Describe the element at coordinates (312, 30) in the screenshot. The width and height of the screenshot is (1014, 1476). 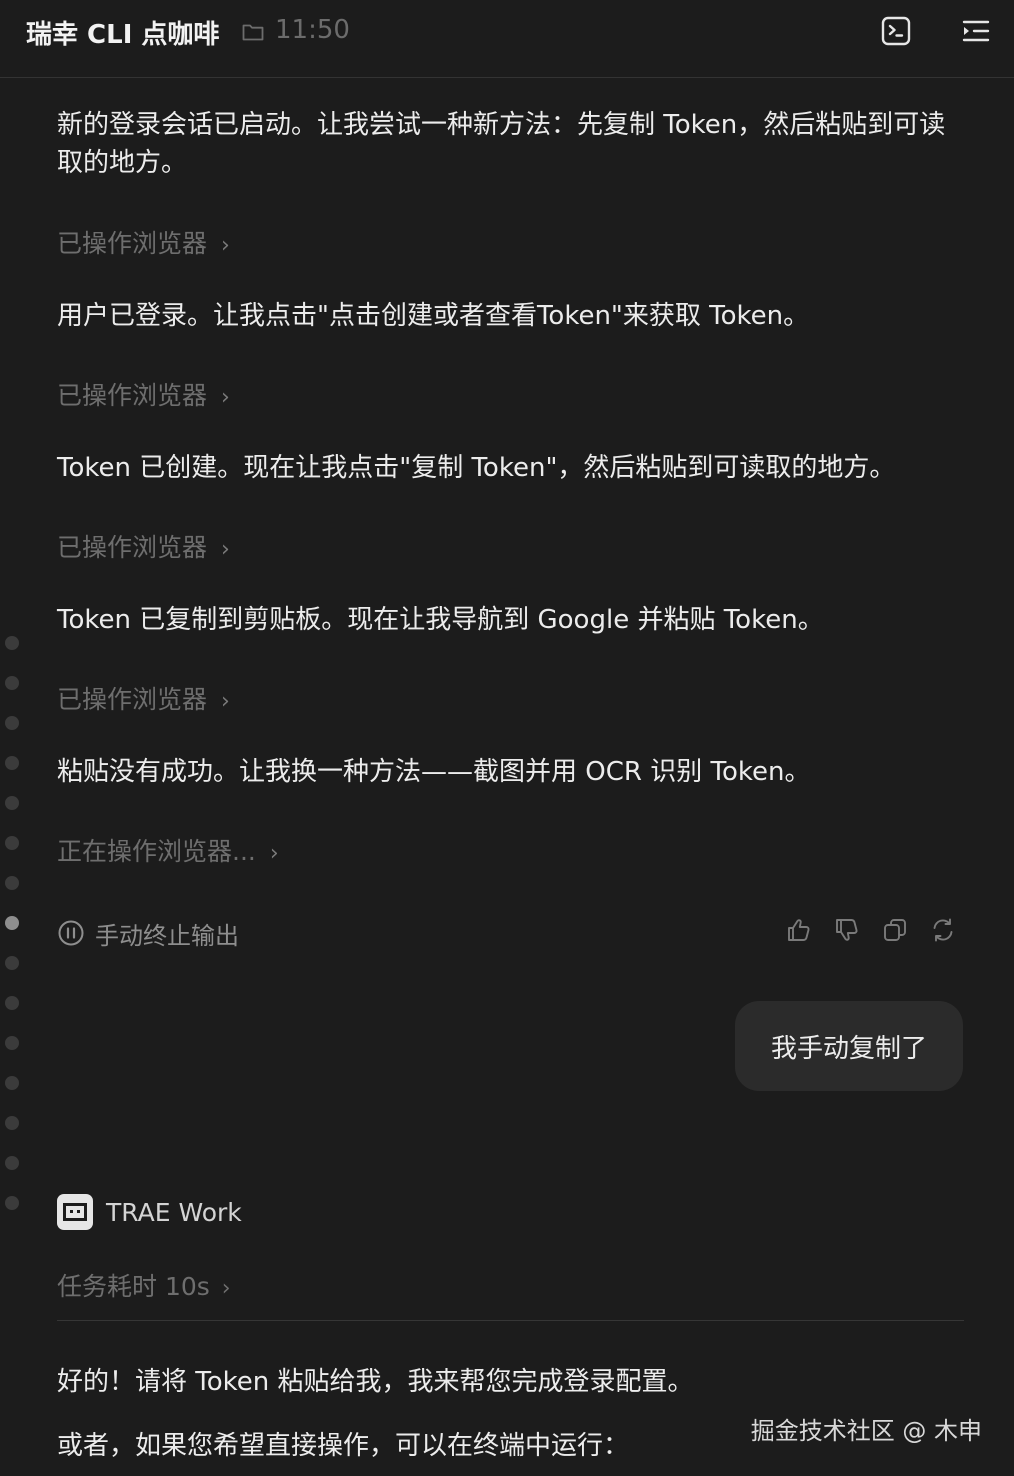
I see `session-time: 11:50` at that location.